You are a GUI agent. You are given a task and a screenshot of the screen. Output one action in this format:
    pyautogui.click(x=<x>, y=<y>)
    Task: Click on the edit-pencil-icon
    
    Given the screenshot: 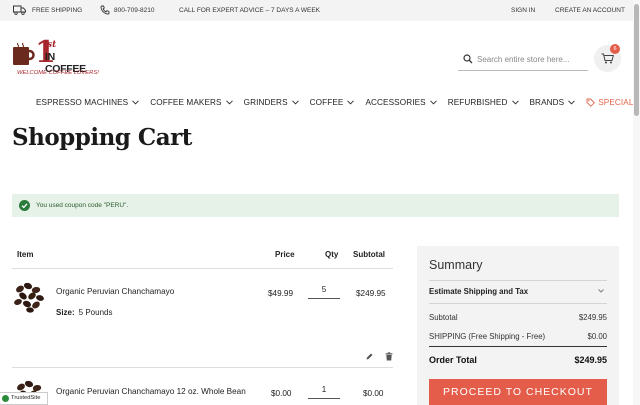 What is the action you would take?
    pyautogui.click(x=369, y=356)
    